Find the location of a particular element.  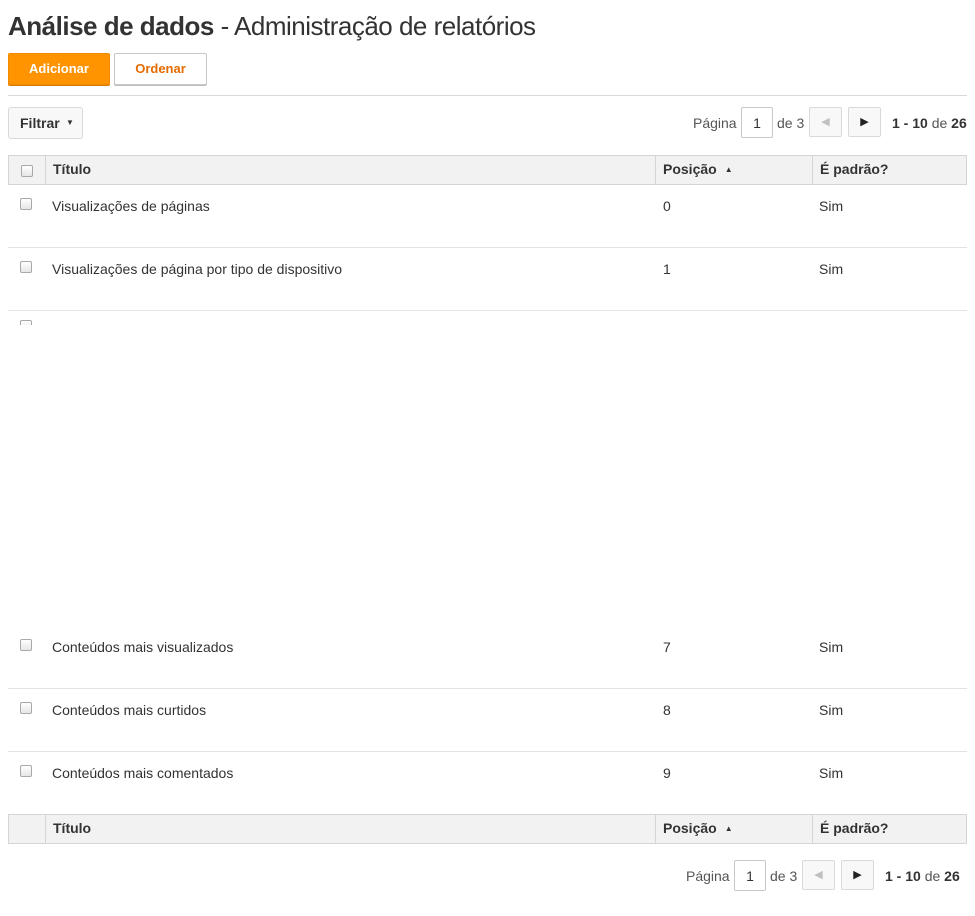

row-position: 7 is located at coordinates (667, 647).